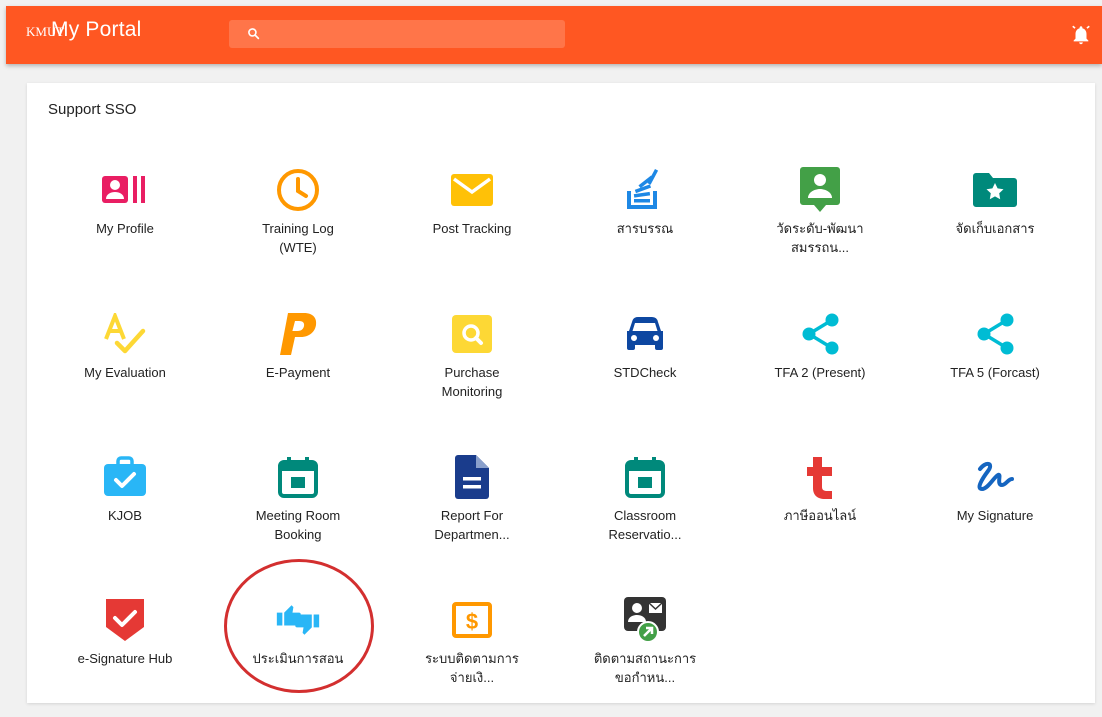 Image resolution: width=1102 pixels, height=717 pixels. I want to click on mail-icon, so click(472, 190).